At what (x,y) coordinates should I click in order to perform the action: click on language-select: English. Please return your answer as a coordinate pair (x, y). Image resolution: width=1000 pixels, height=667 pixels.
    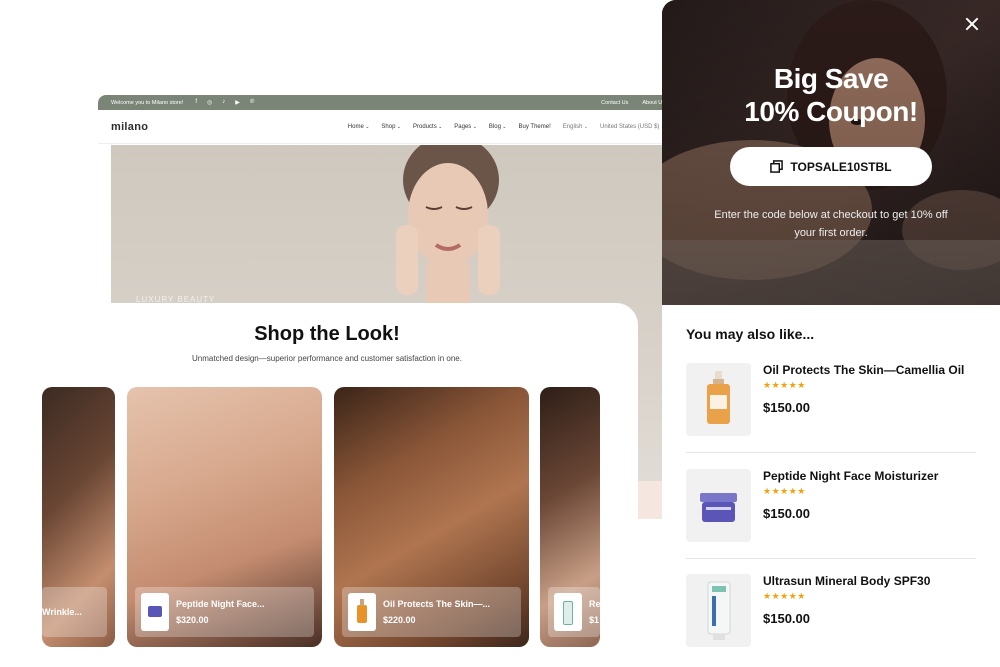
    Looking at the image, I should click on (575, 127).